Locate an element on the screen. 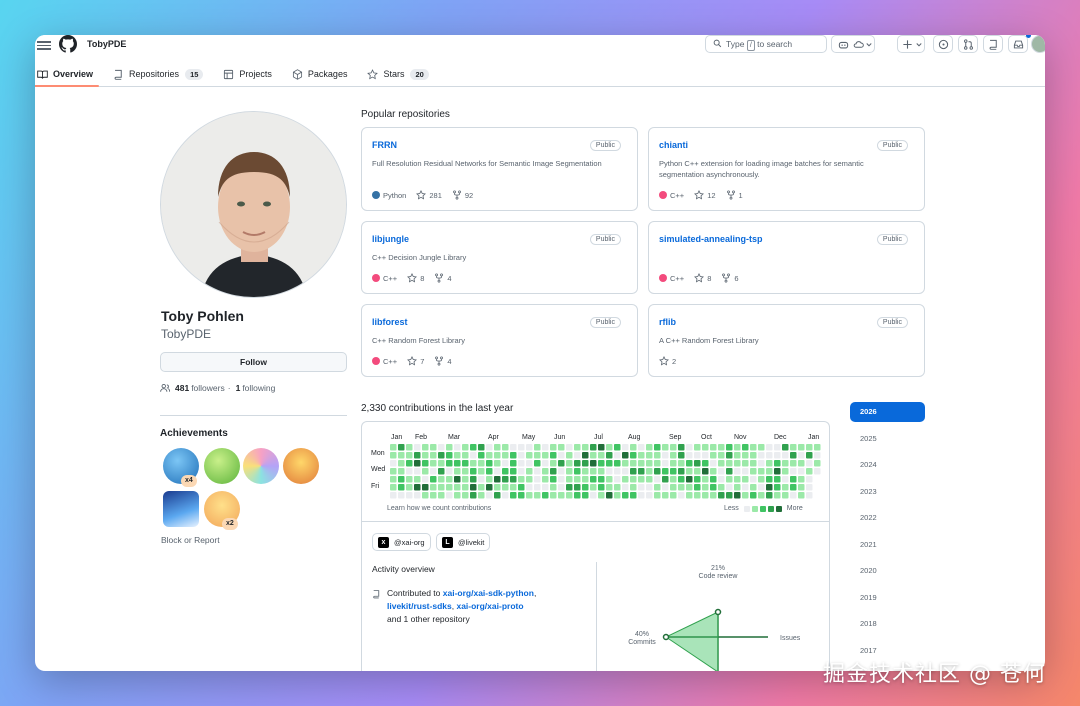 The width and height of the screenshot is (1080, 706). pair-extraordinaire-badge is located at coordinates (222, 466).